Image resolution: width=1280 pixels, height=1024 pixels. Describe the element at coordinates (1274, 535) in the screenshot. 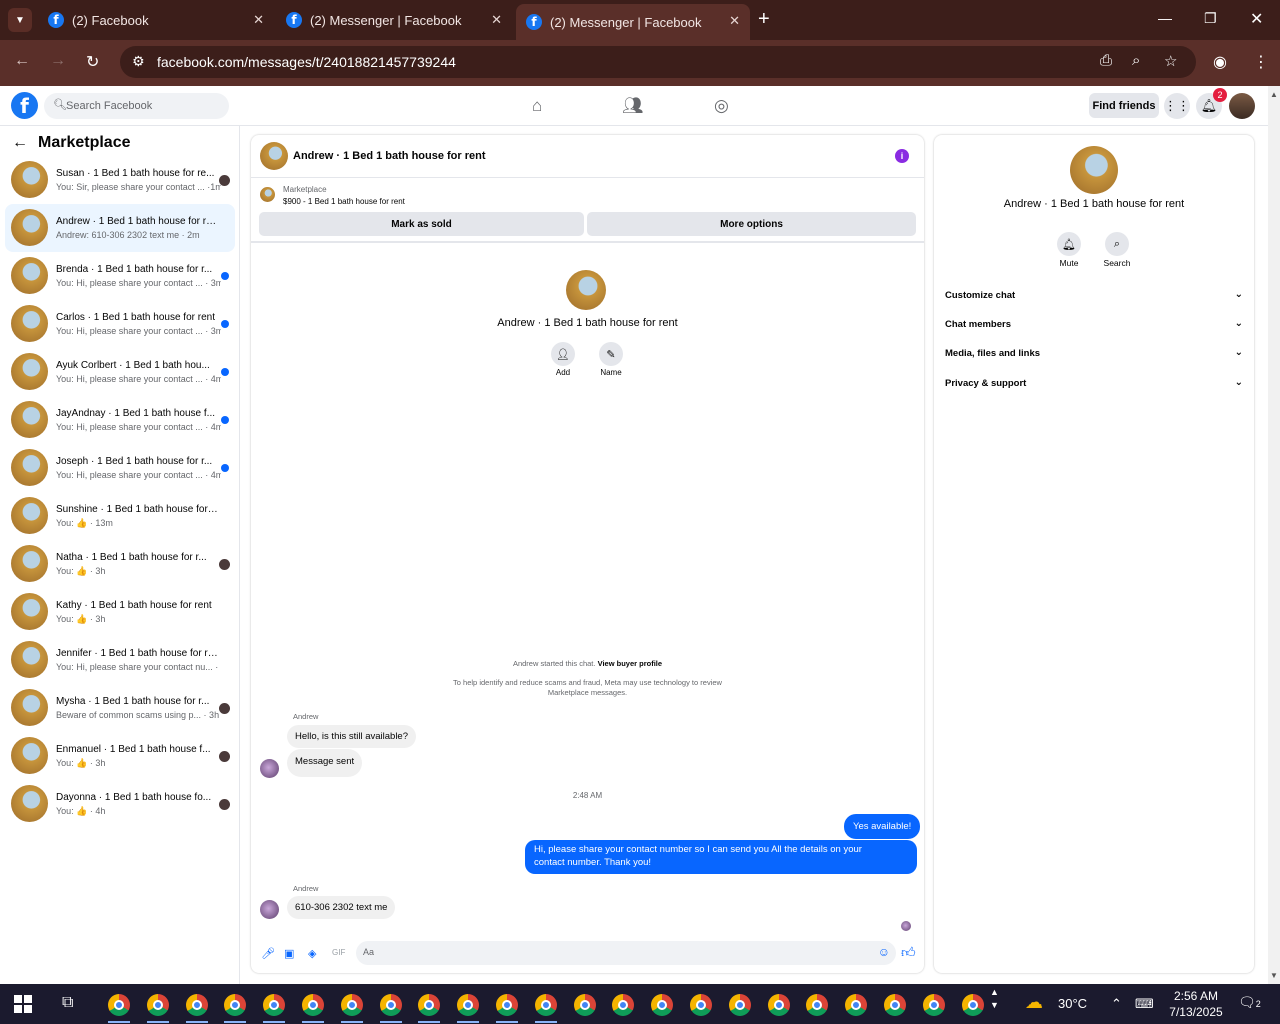

I see `page-scrollbar: ▲ ▼` at that location.